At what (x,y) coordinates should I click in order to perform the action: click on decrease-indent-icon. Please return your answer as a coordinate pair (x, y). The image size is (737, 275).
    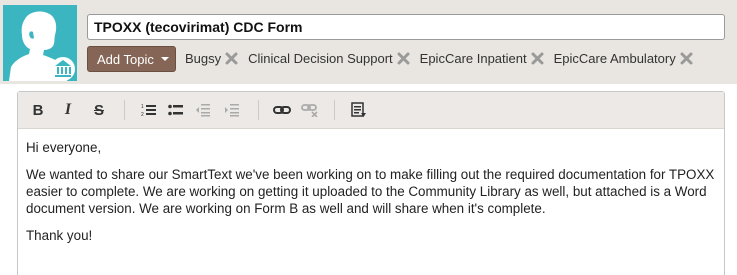
    Looking at the image, I should click on (203, 110).